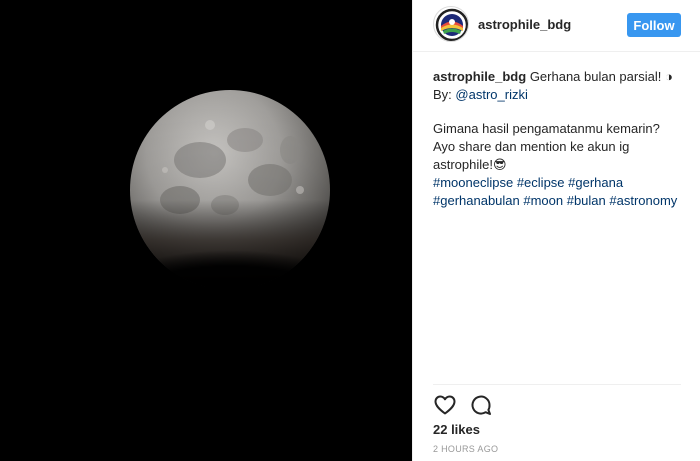 The width and height of the screenshot is (700, 461). I want to click on heart-icon, so click(445, 405).